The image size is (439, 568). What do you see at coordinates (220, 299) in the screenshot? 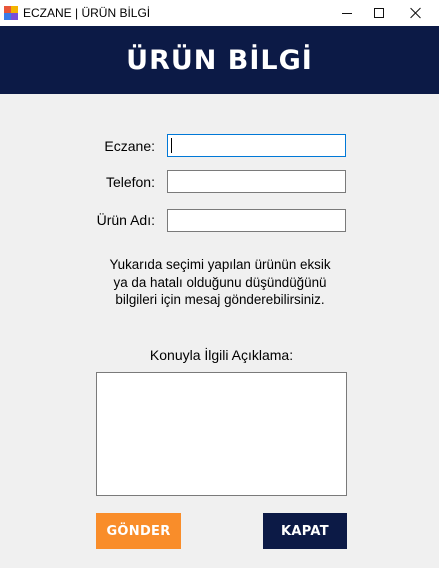
I see `info-line: bilgileri için mesaj gönderebilirsiniz.` at bounding box center [220, 299].